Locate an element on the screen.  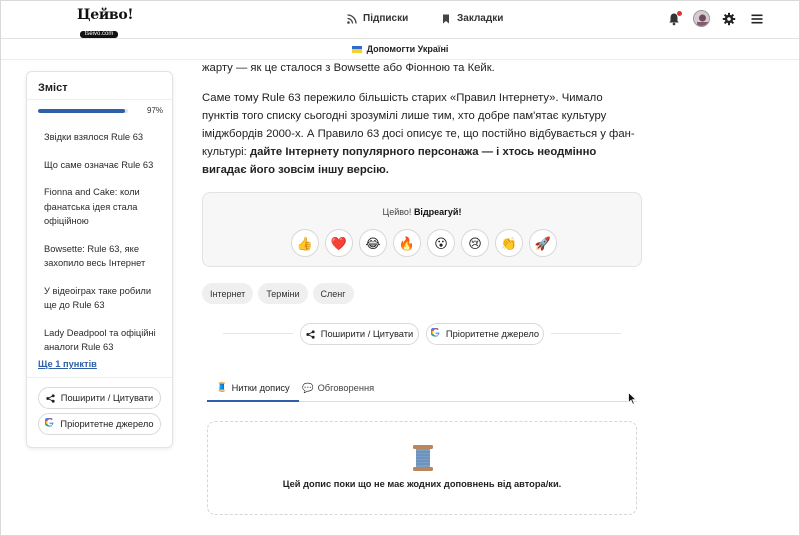
post-tabs: 🧵 Нитки допису 💬 Обговорення is located at coordinates (422, 388).